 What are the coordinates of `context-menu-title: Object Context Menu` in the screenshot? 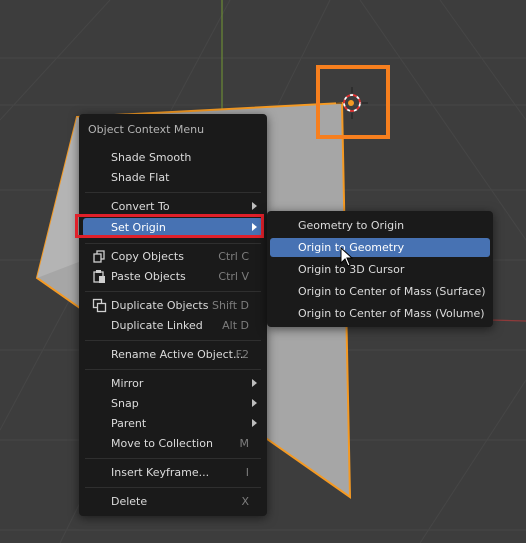 It's located at (146, 129).